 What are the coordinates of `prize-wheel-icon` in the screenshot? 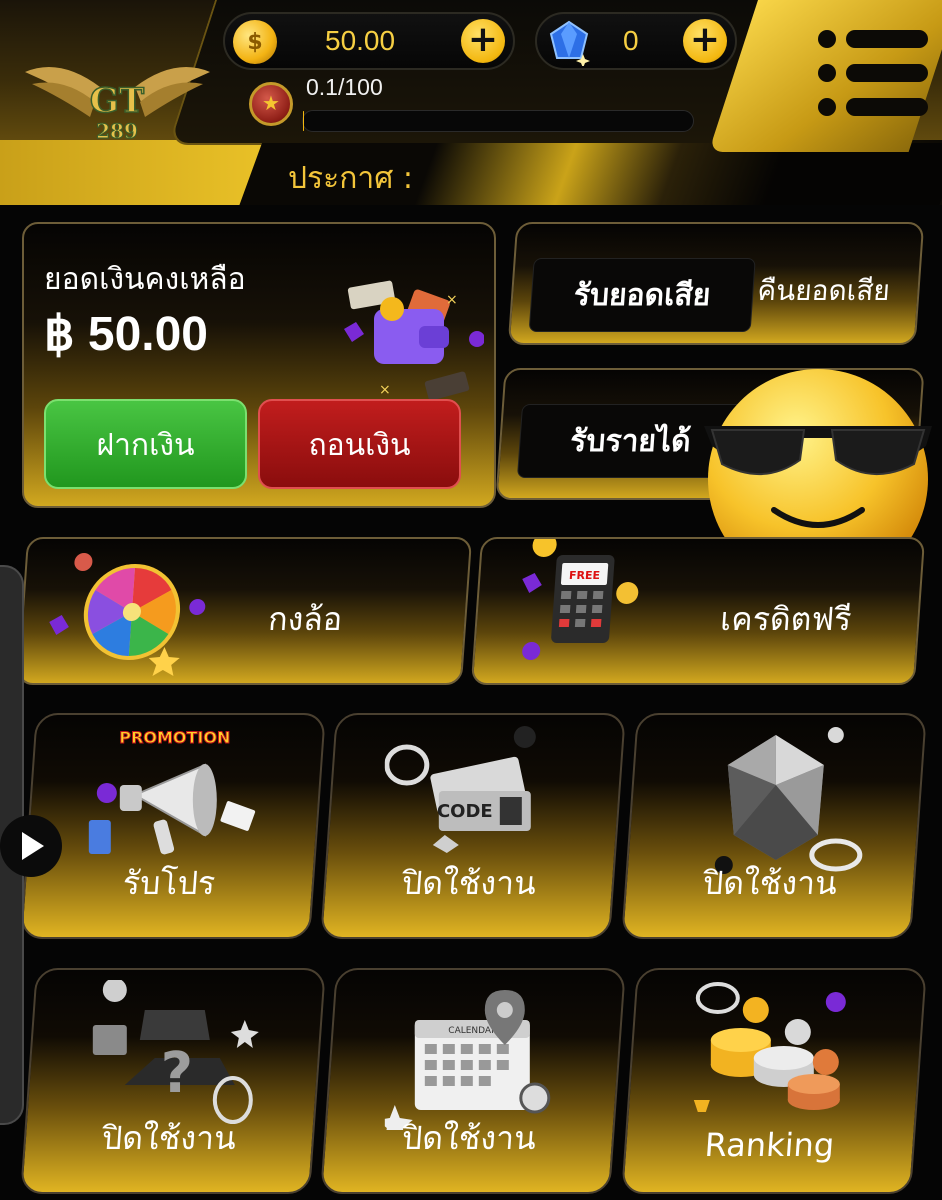 It's located at (127, 614).